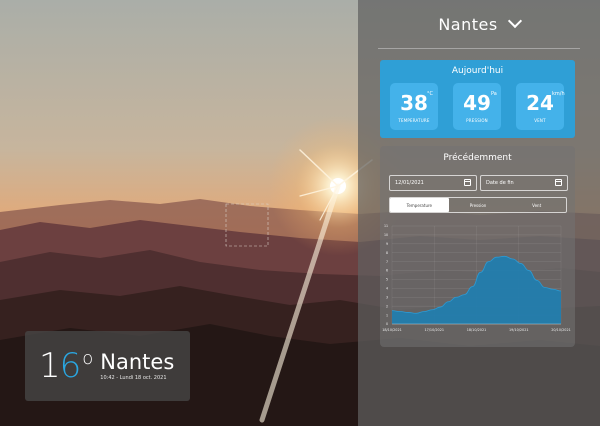 This screenshot has width=600, height=426. I want to click on y-tick-label: 11, so click(386, 226).